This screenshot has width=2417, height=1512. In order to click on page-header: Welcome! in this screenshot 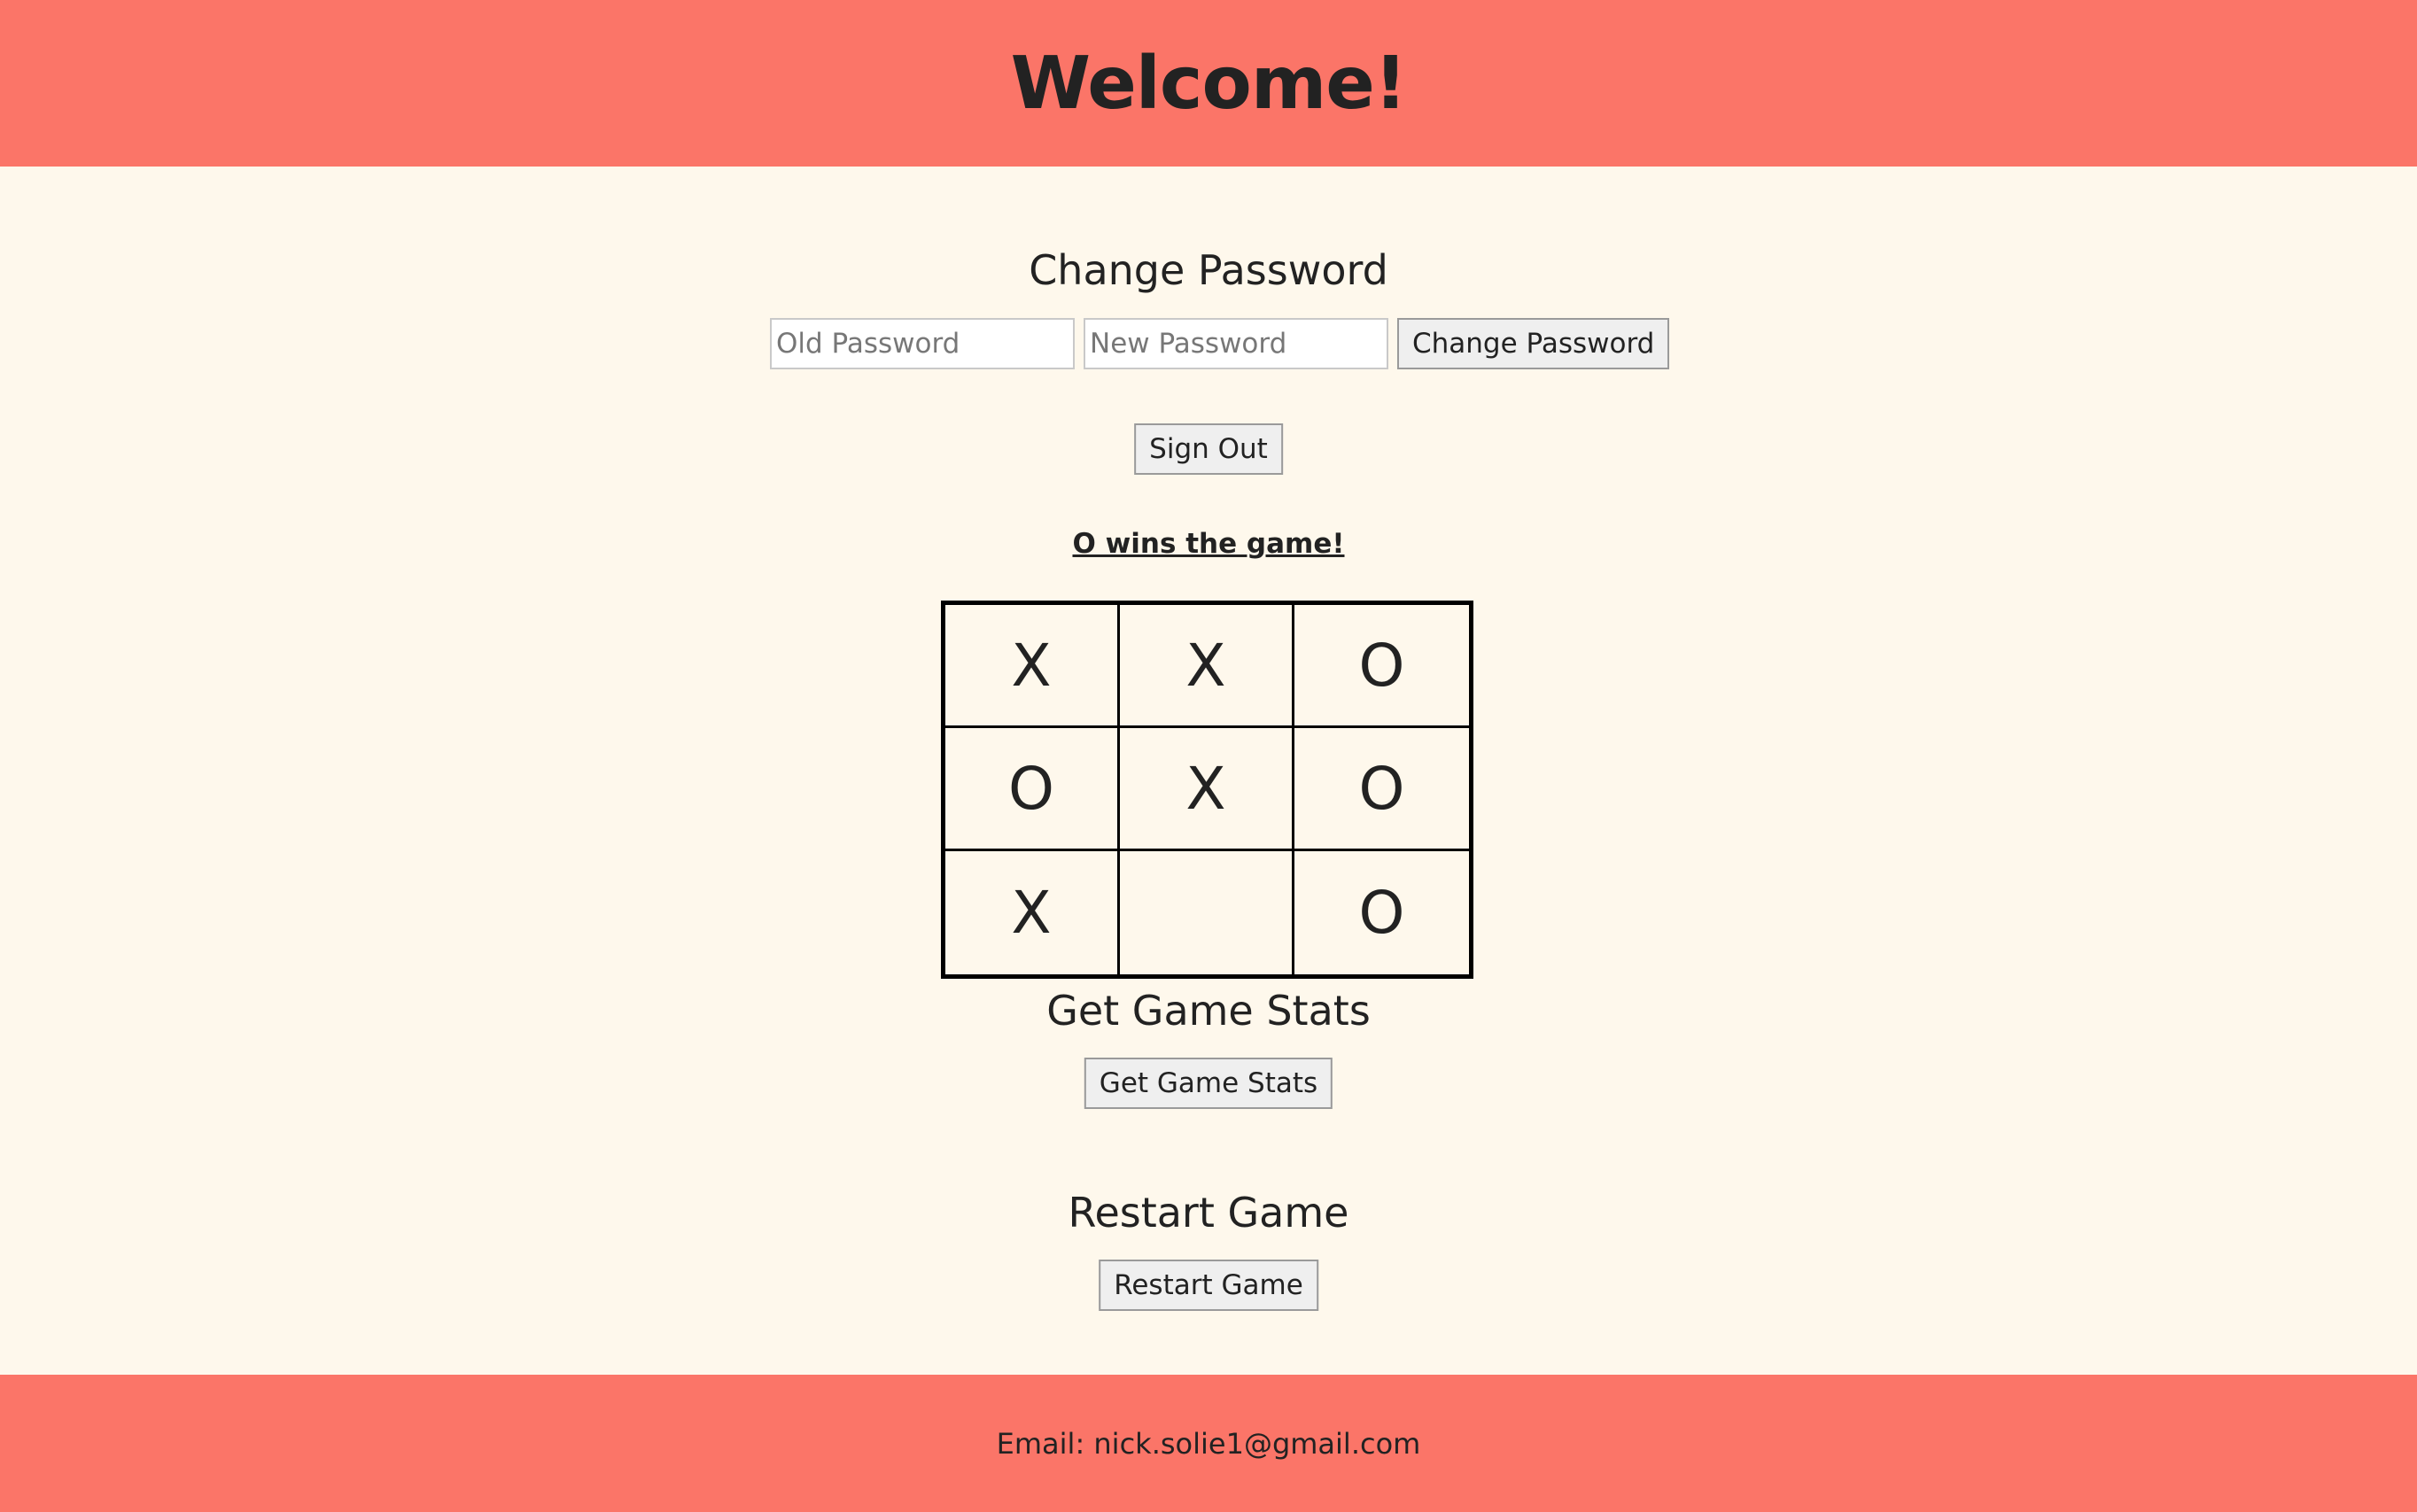, I will do `click(1209, 83)`.